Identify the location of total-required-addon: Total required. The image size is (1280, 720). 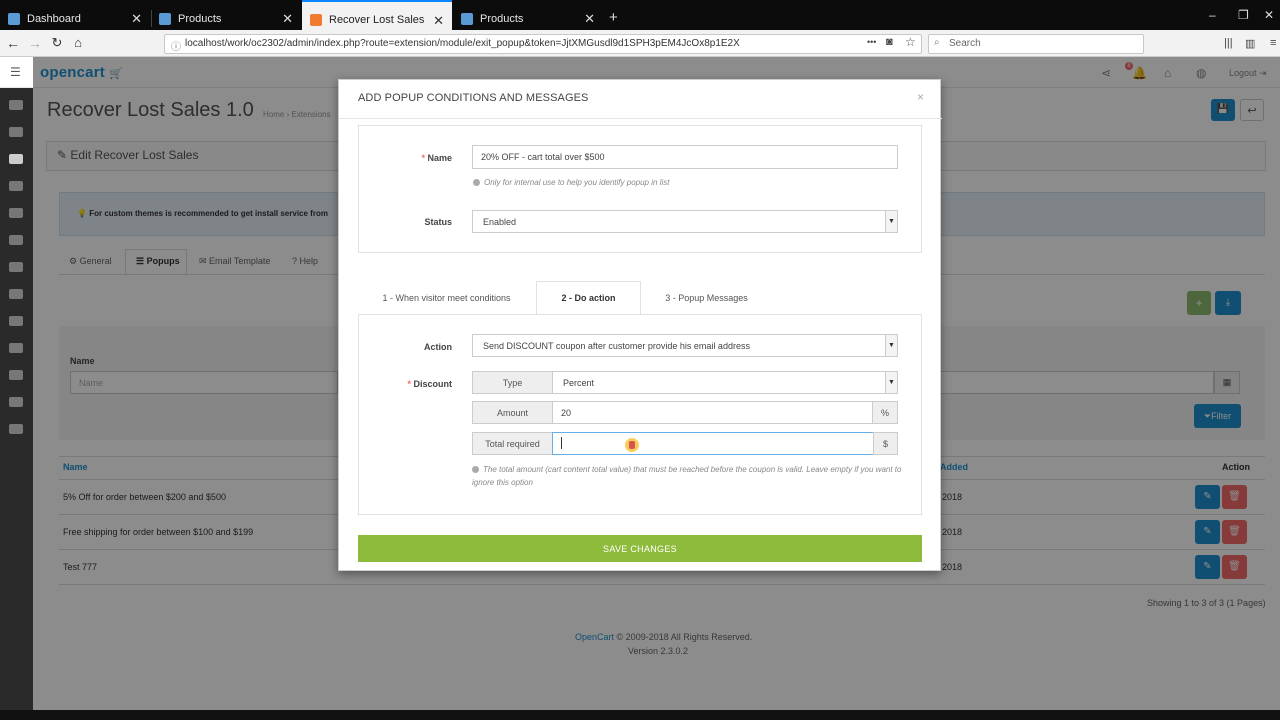
(512, 443).